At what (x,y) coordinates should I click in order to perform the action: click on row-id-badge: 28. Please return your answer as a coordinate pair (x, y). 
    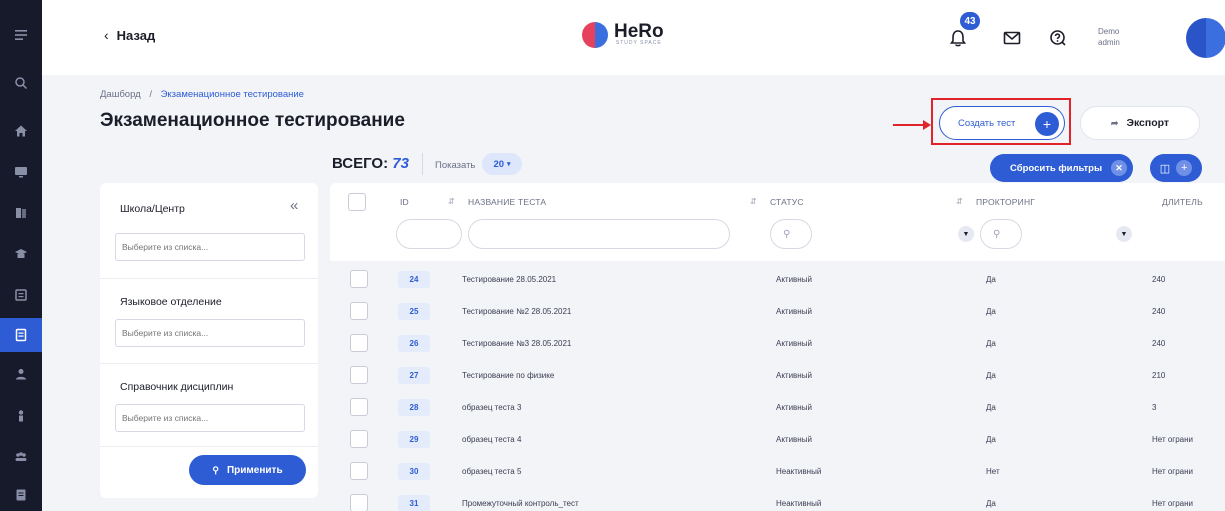
    Looking at the image, I should click on (414, 407).